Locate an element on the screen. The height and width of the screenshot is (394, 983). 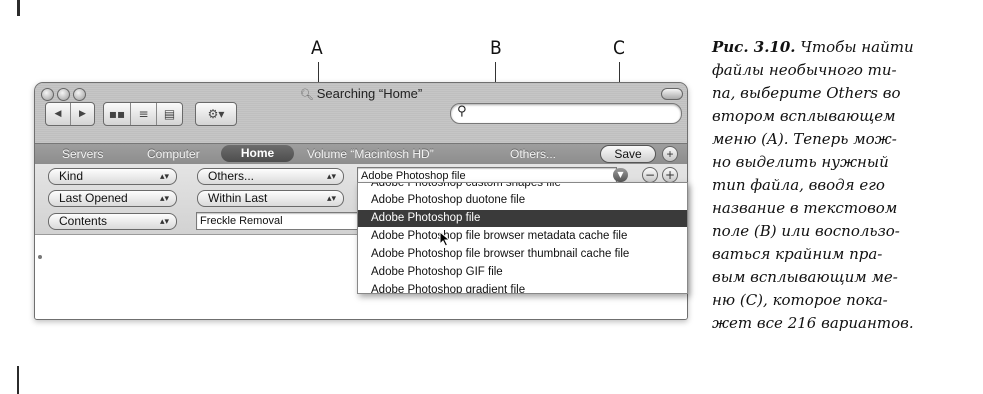
forward-arrow-icon: ▶ is located at coordinates (82, 114).